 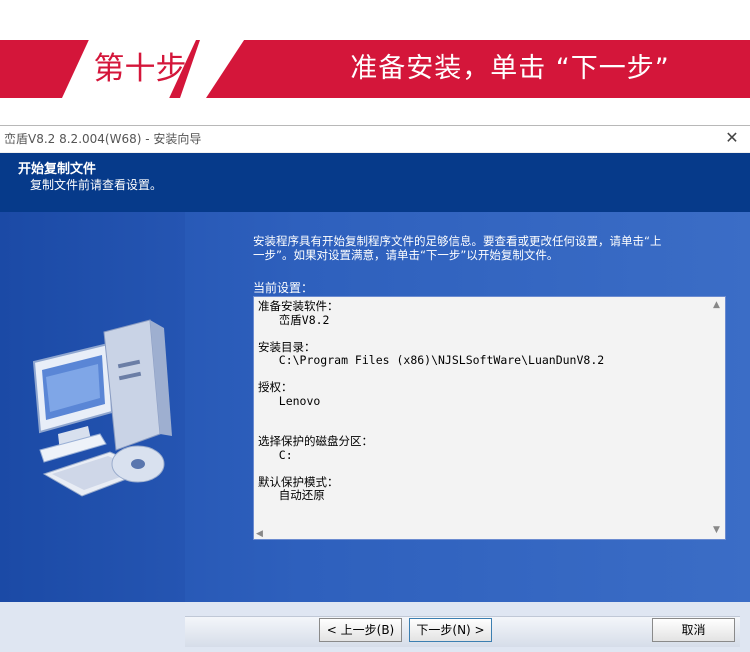 I want to click on cancel-button: 取消, so click(x=693, y=630).